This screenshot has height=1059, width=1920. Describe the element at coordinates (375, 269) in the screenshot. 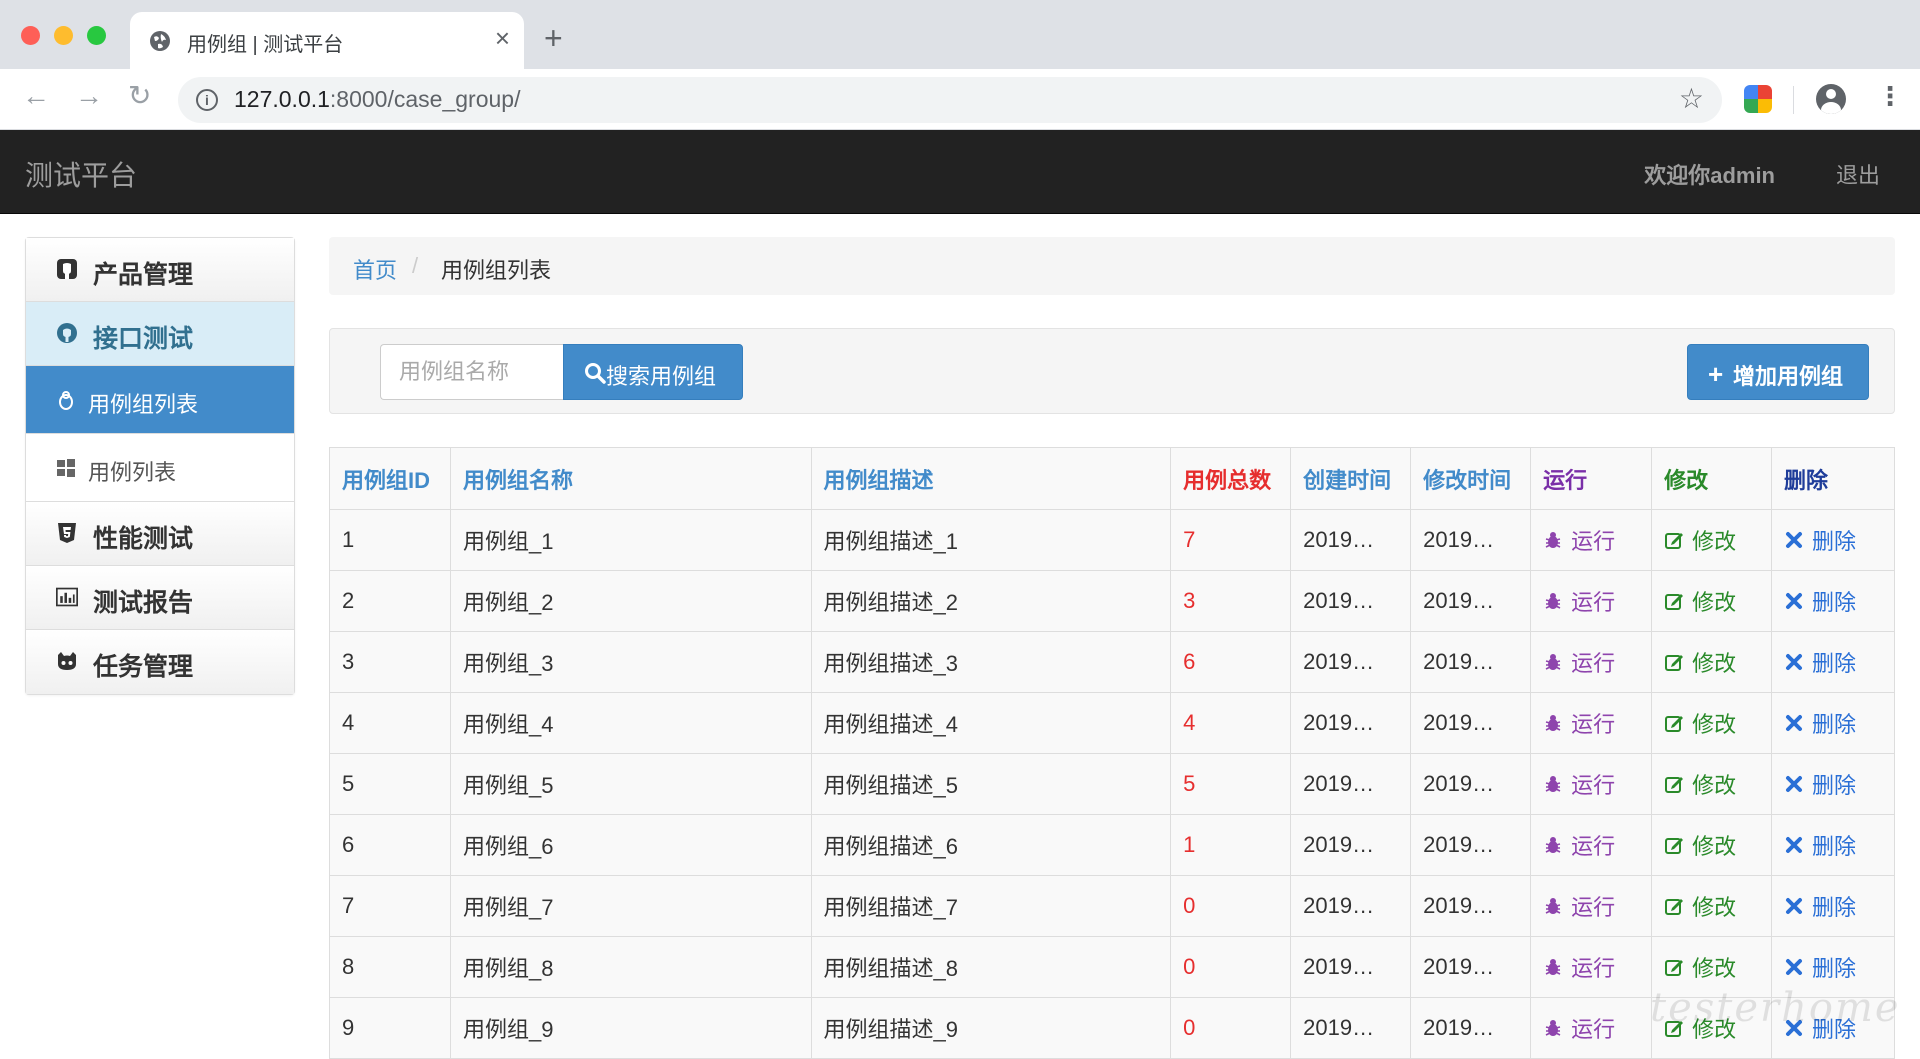

I see `breadcrumb-home-link: 首页` at that location.